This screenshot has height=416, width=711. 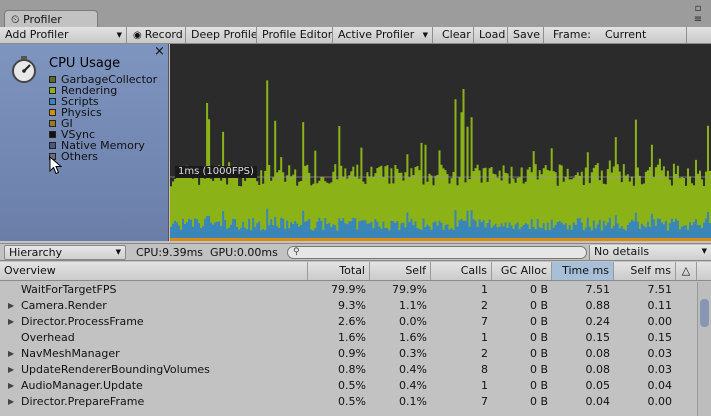 What do you see at coordinates (348, 338) in the screenshot?
I see `table-row: Overhead 1.6% 1.6% 1 0 B 0.15 0.15` at bounding box center [348, 338].